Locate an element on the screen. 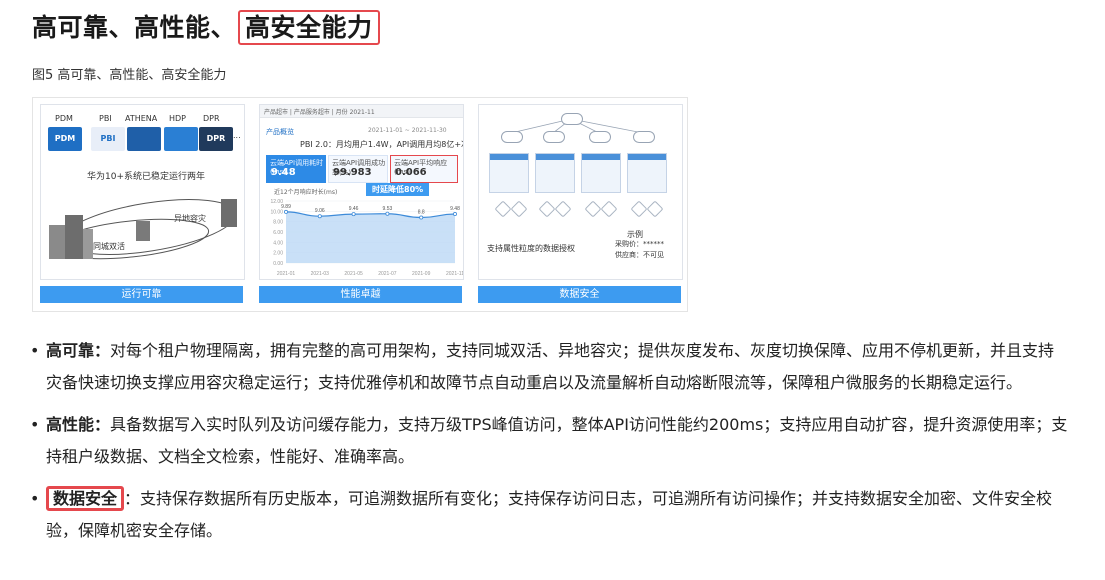 This screenshot has height=580, width=1105. x-tick-label: 2021-05 is located at coordinates (353, 274).